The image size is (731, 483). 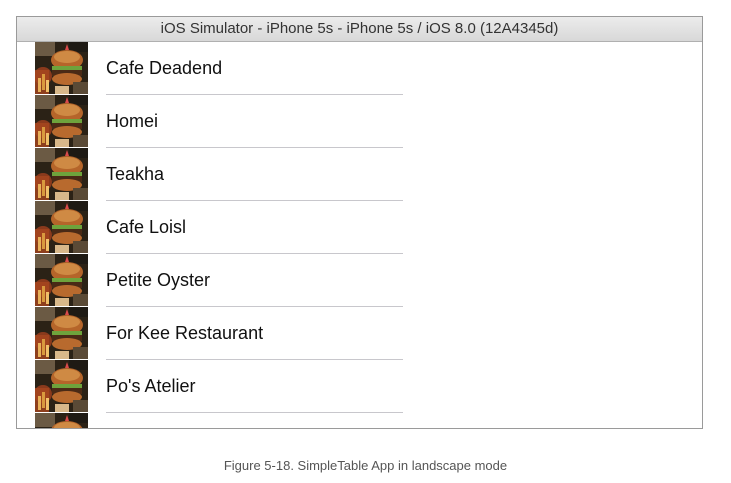 What do you see at coordinates (359, 121) in the screenshot?
I see `table-row: Homei` at bounding box center [359, 121].